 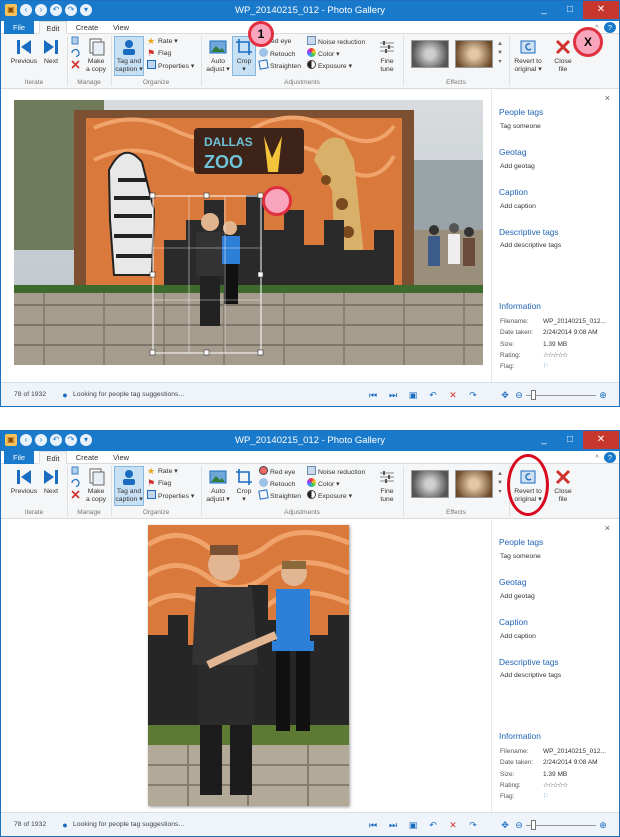 I want to click on red-eye-button: ed eye, so click(x=281, y=42).